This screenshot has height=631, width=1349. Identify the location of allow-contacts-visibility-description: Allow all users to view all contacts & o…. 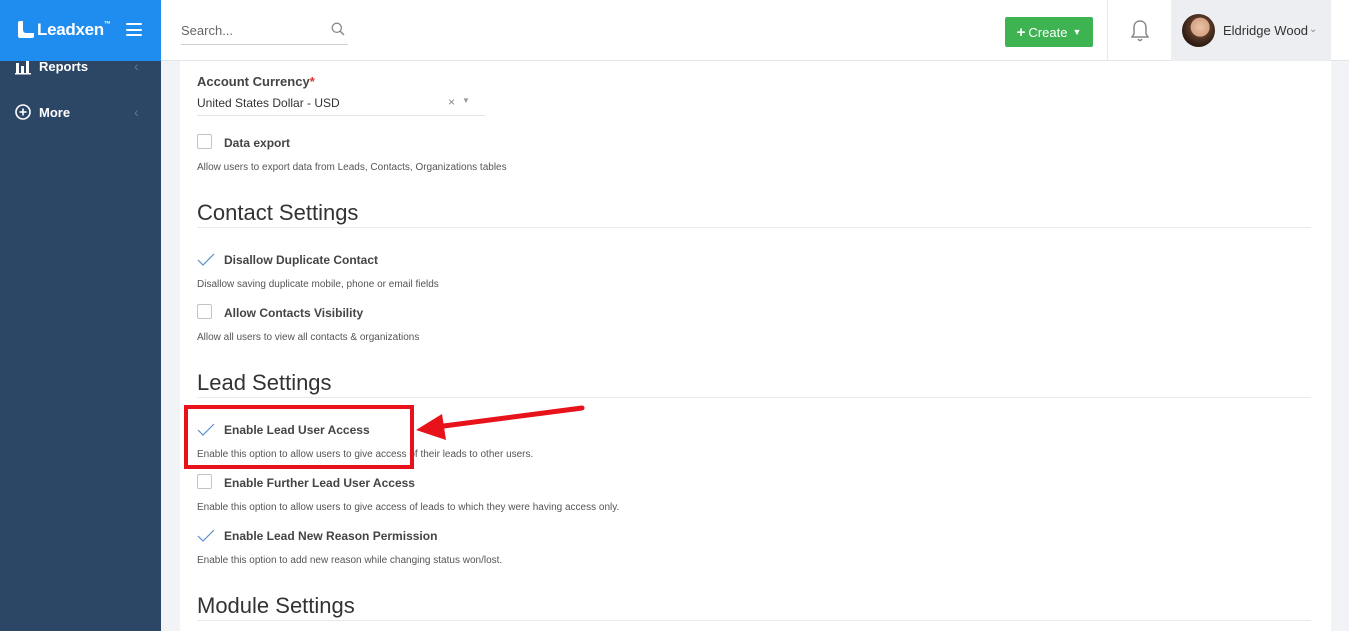
(308, 337).